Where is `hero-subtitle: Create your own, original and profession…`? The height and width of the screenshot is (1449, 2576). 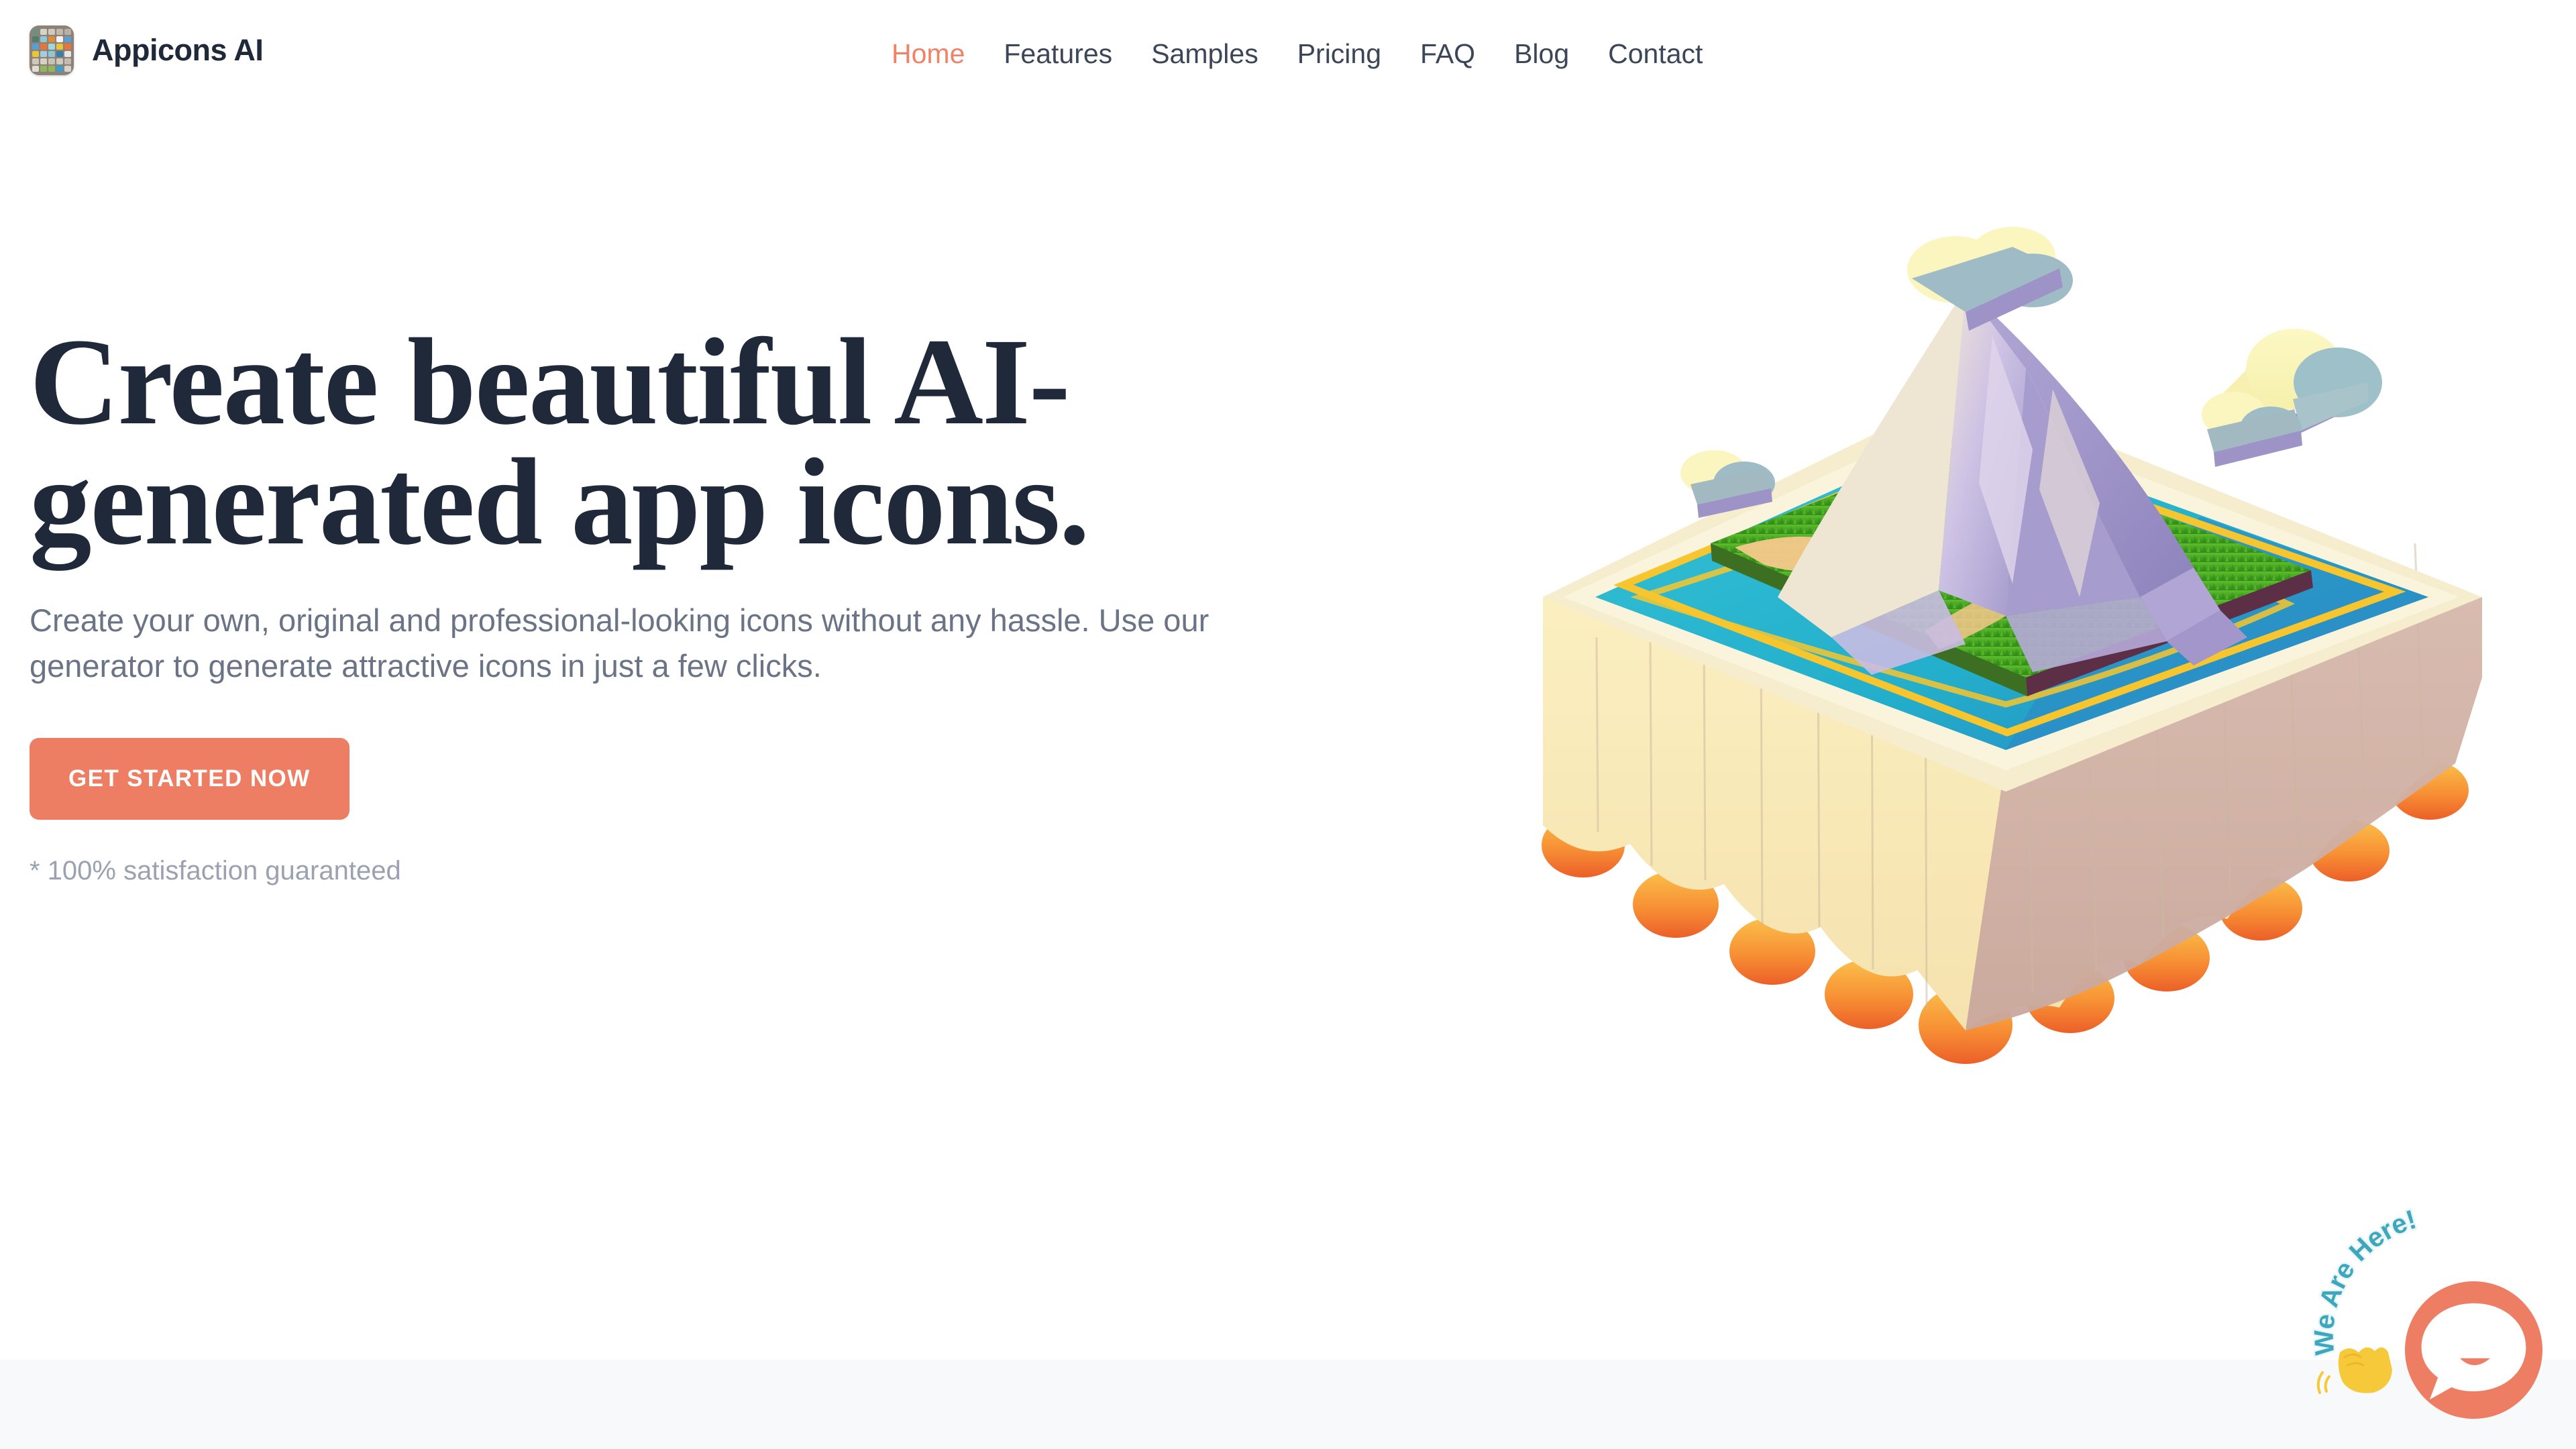
hero-subtitle: Create your own, original and profession… is located at coordinates (620, 643).